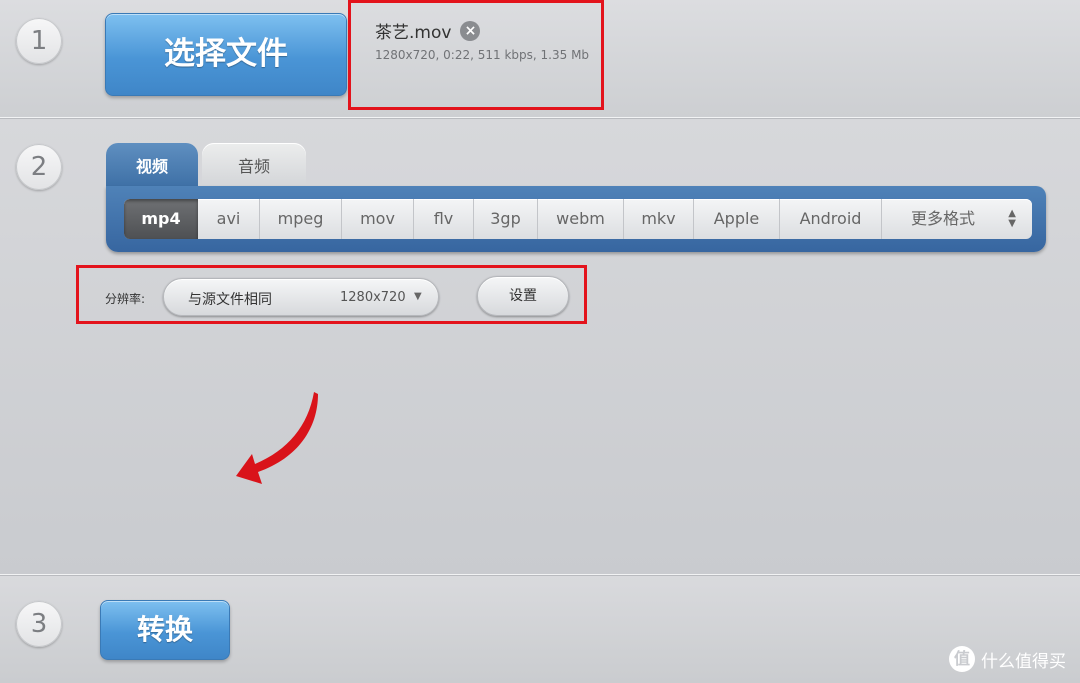 This screenshot has height=683, width=1080. Describe the element at coordinates (229, 219) in the screenshot. I see `format-avi: avi` at that location.